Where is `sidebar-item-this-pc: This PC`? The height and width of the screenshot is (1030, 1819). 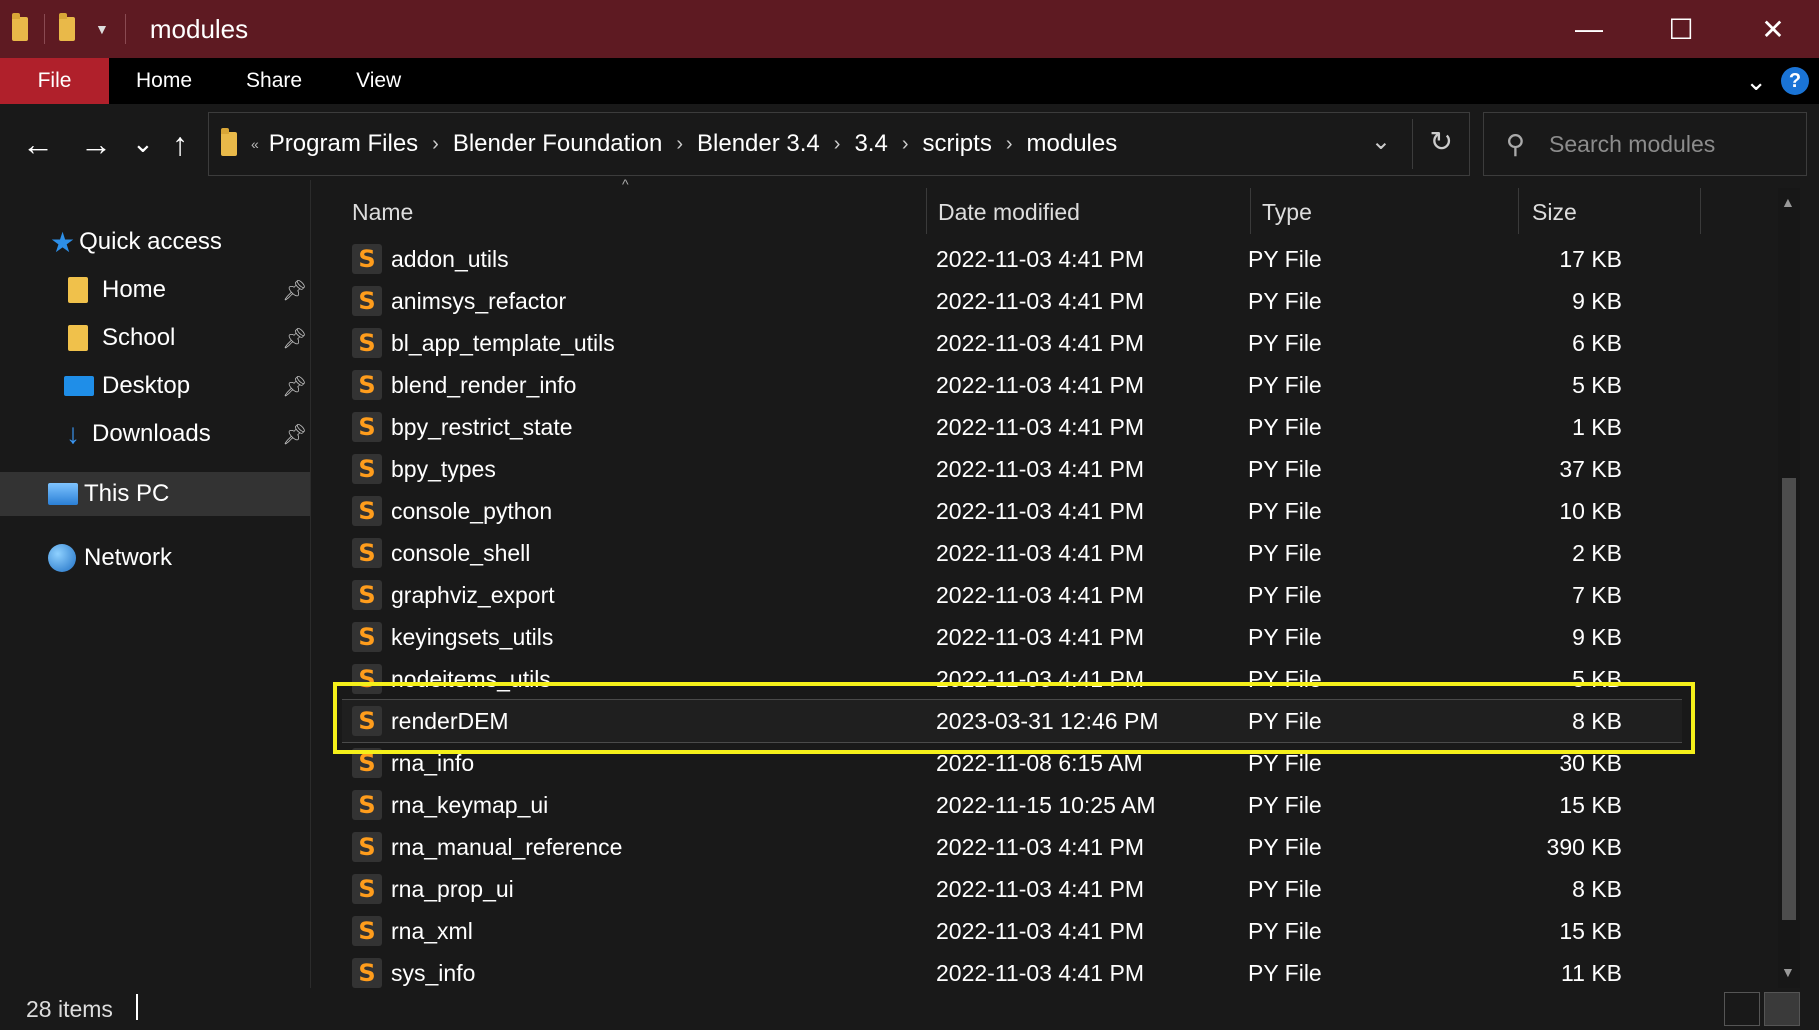 sidebar-item-this-pc: This PC is located at coordinates (155, 494).